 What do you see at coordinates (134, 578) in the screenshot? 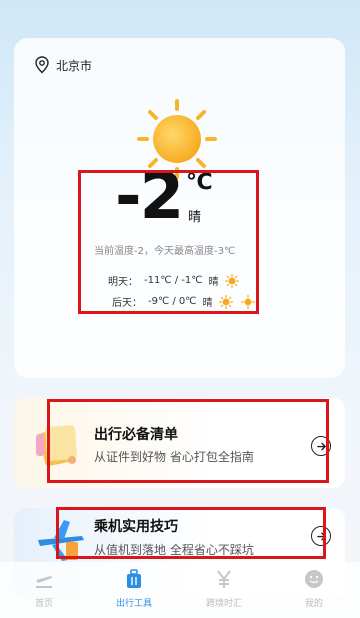
I see `suitcase-icon` at bounding box center [134, 578].